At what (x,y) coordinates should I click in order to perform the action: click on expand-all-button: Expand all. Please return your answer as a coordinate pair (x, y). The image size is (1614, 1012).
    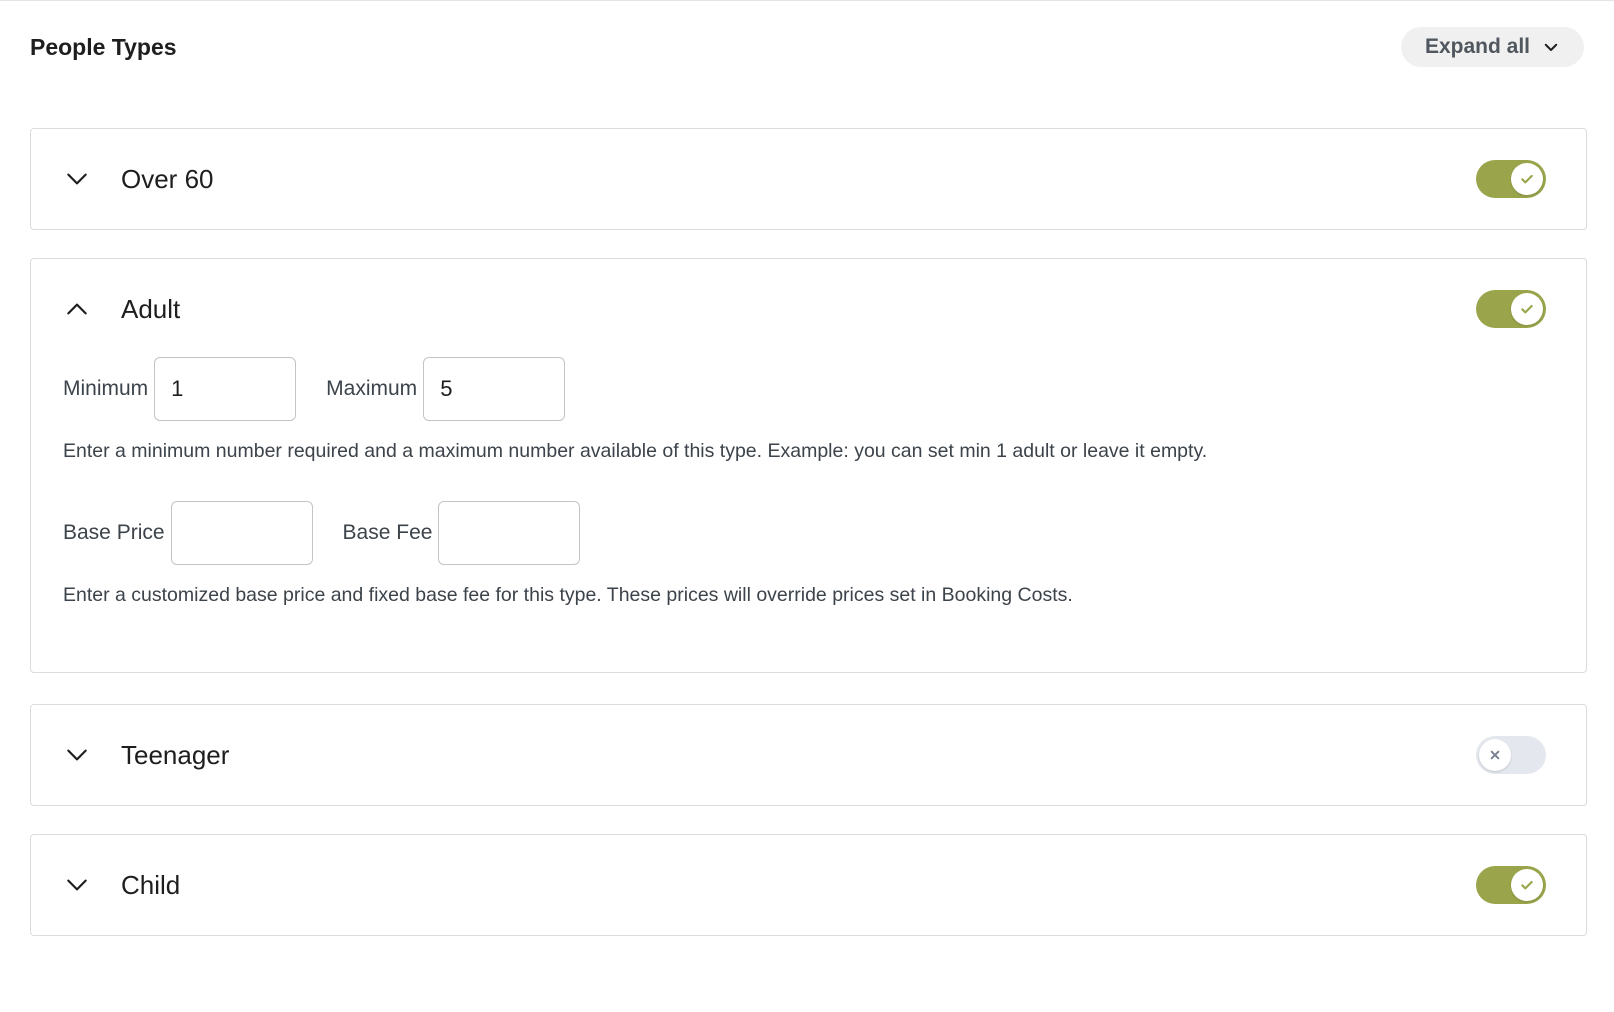
    Looking at the image, I should click on (1492, 47).